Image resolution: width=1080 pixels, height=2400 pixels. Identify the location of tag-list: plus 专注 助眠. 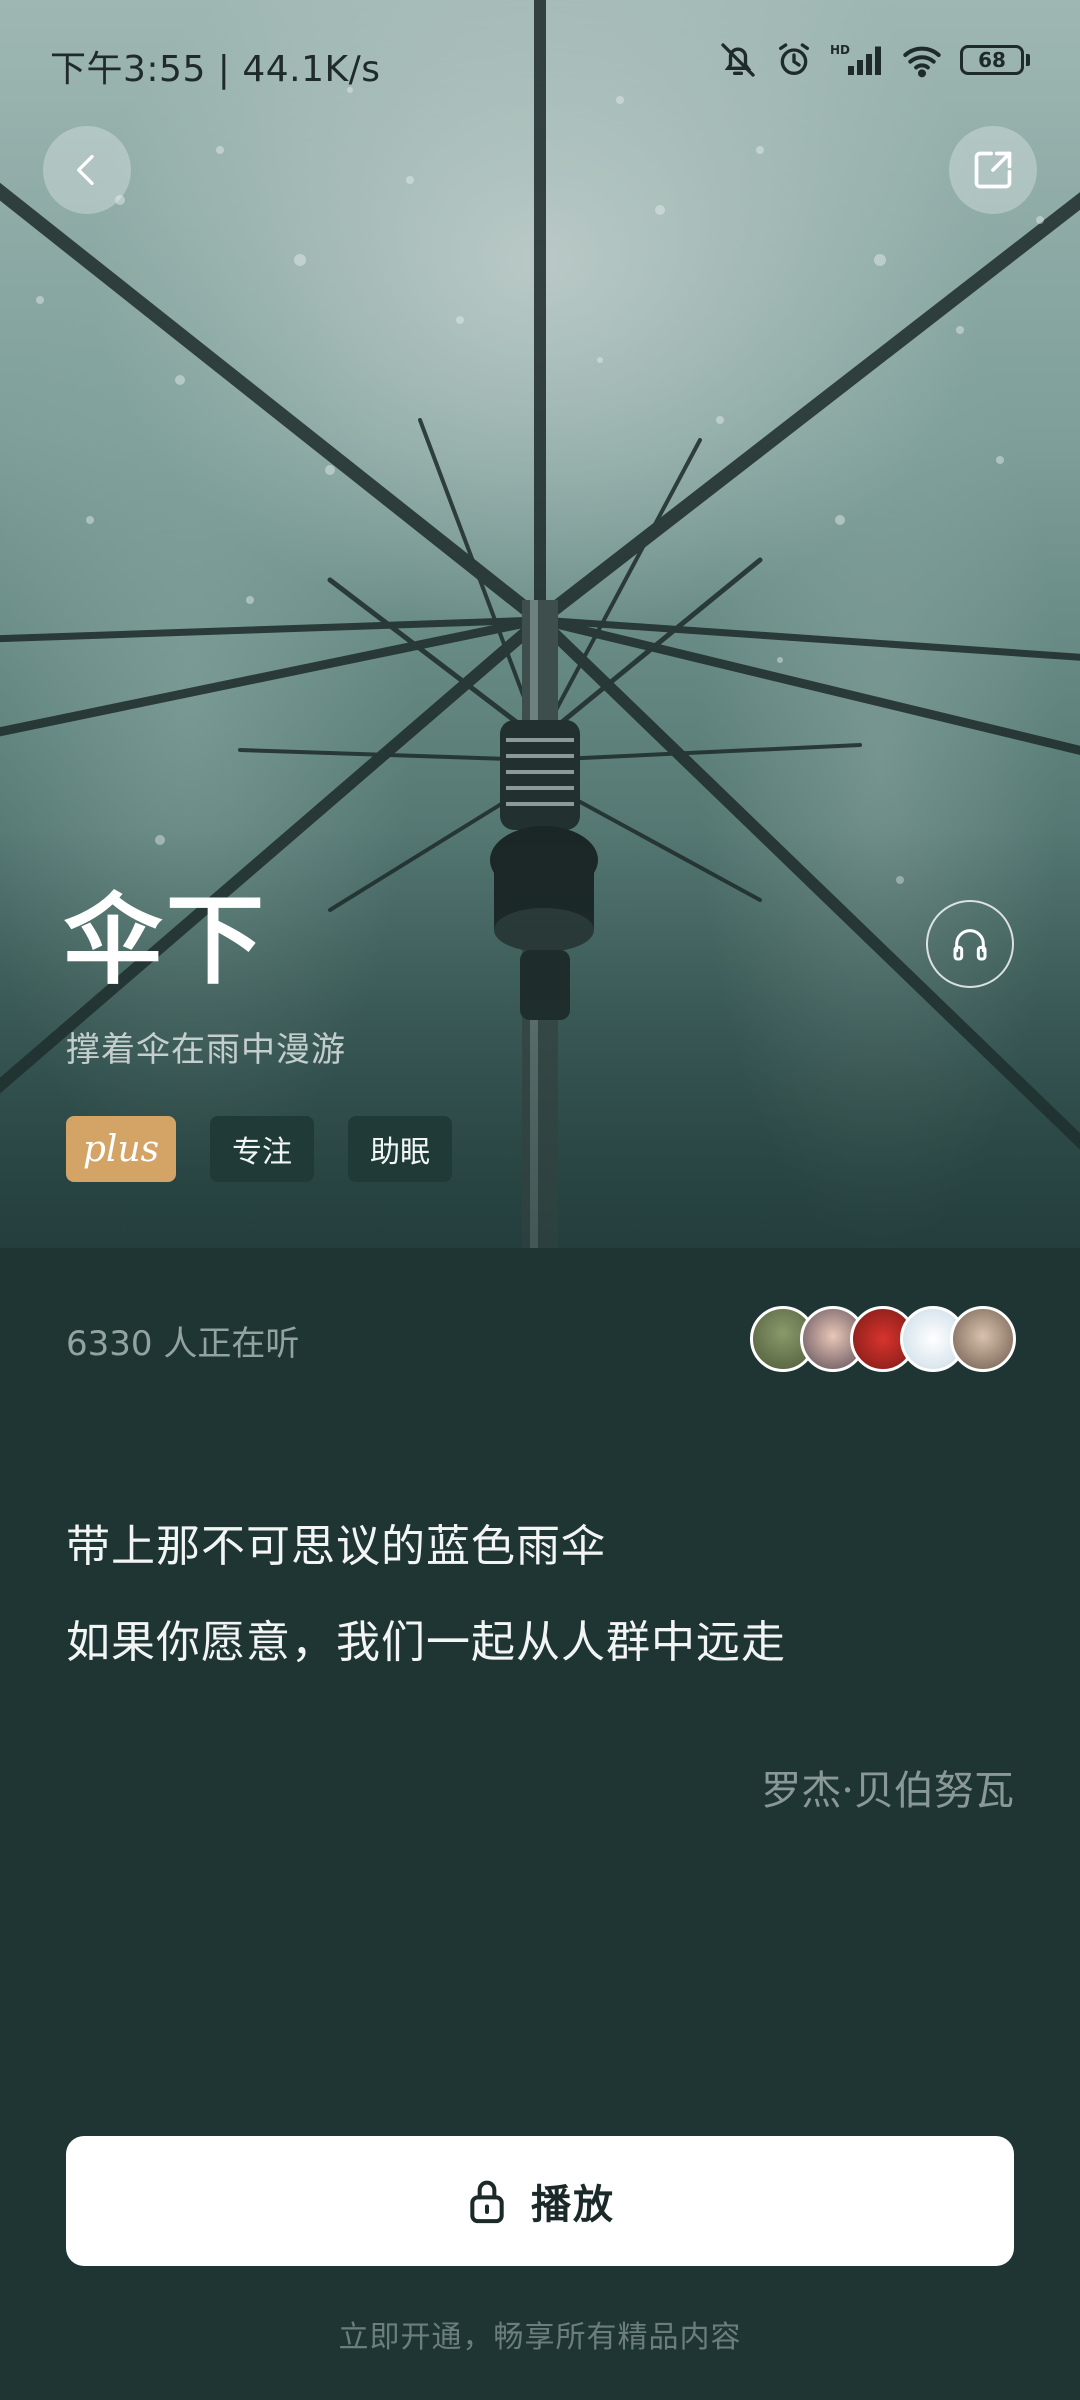
(259, 1149).